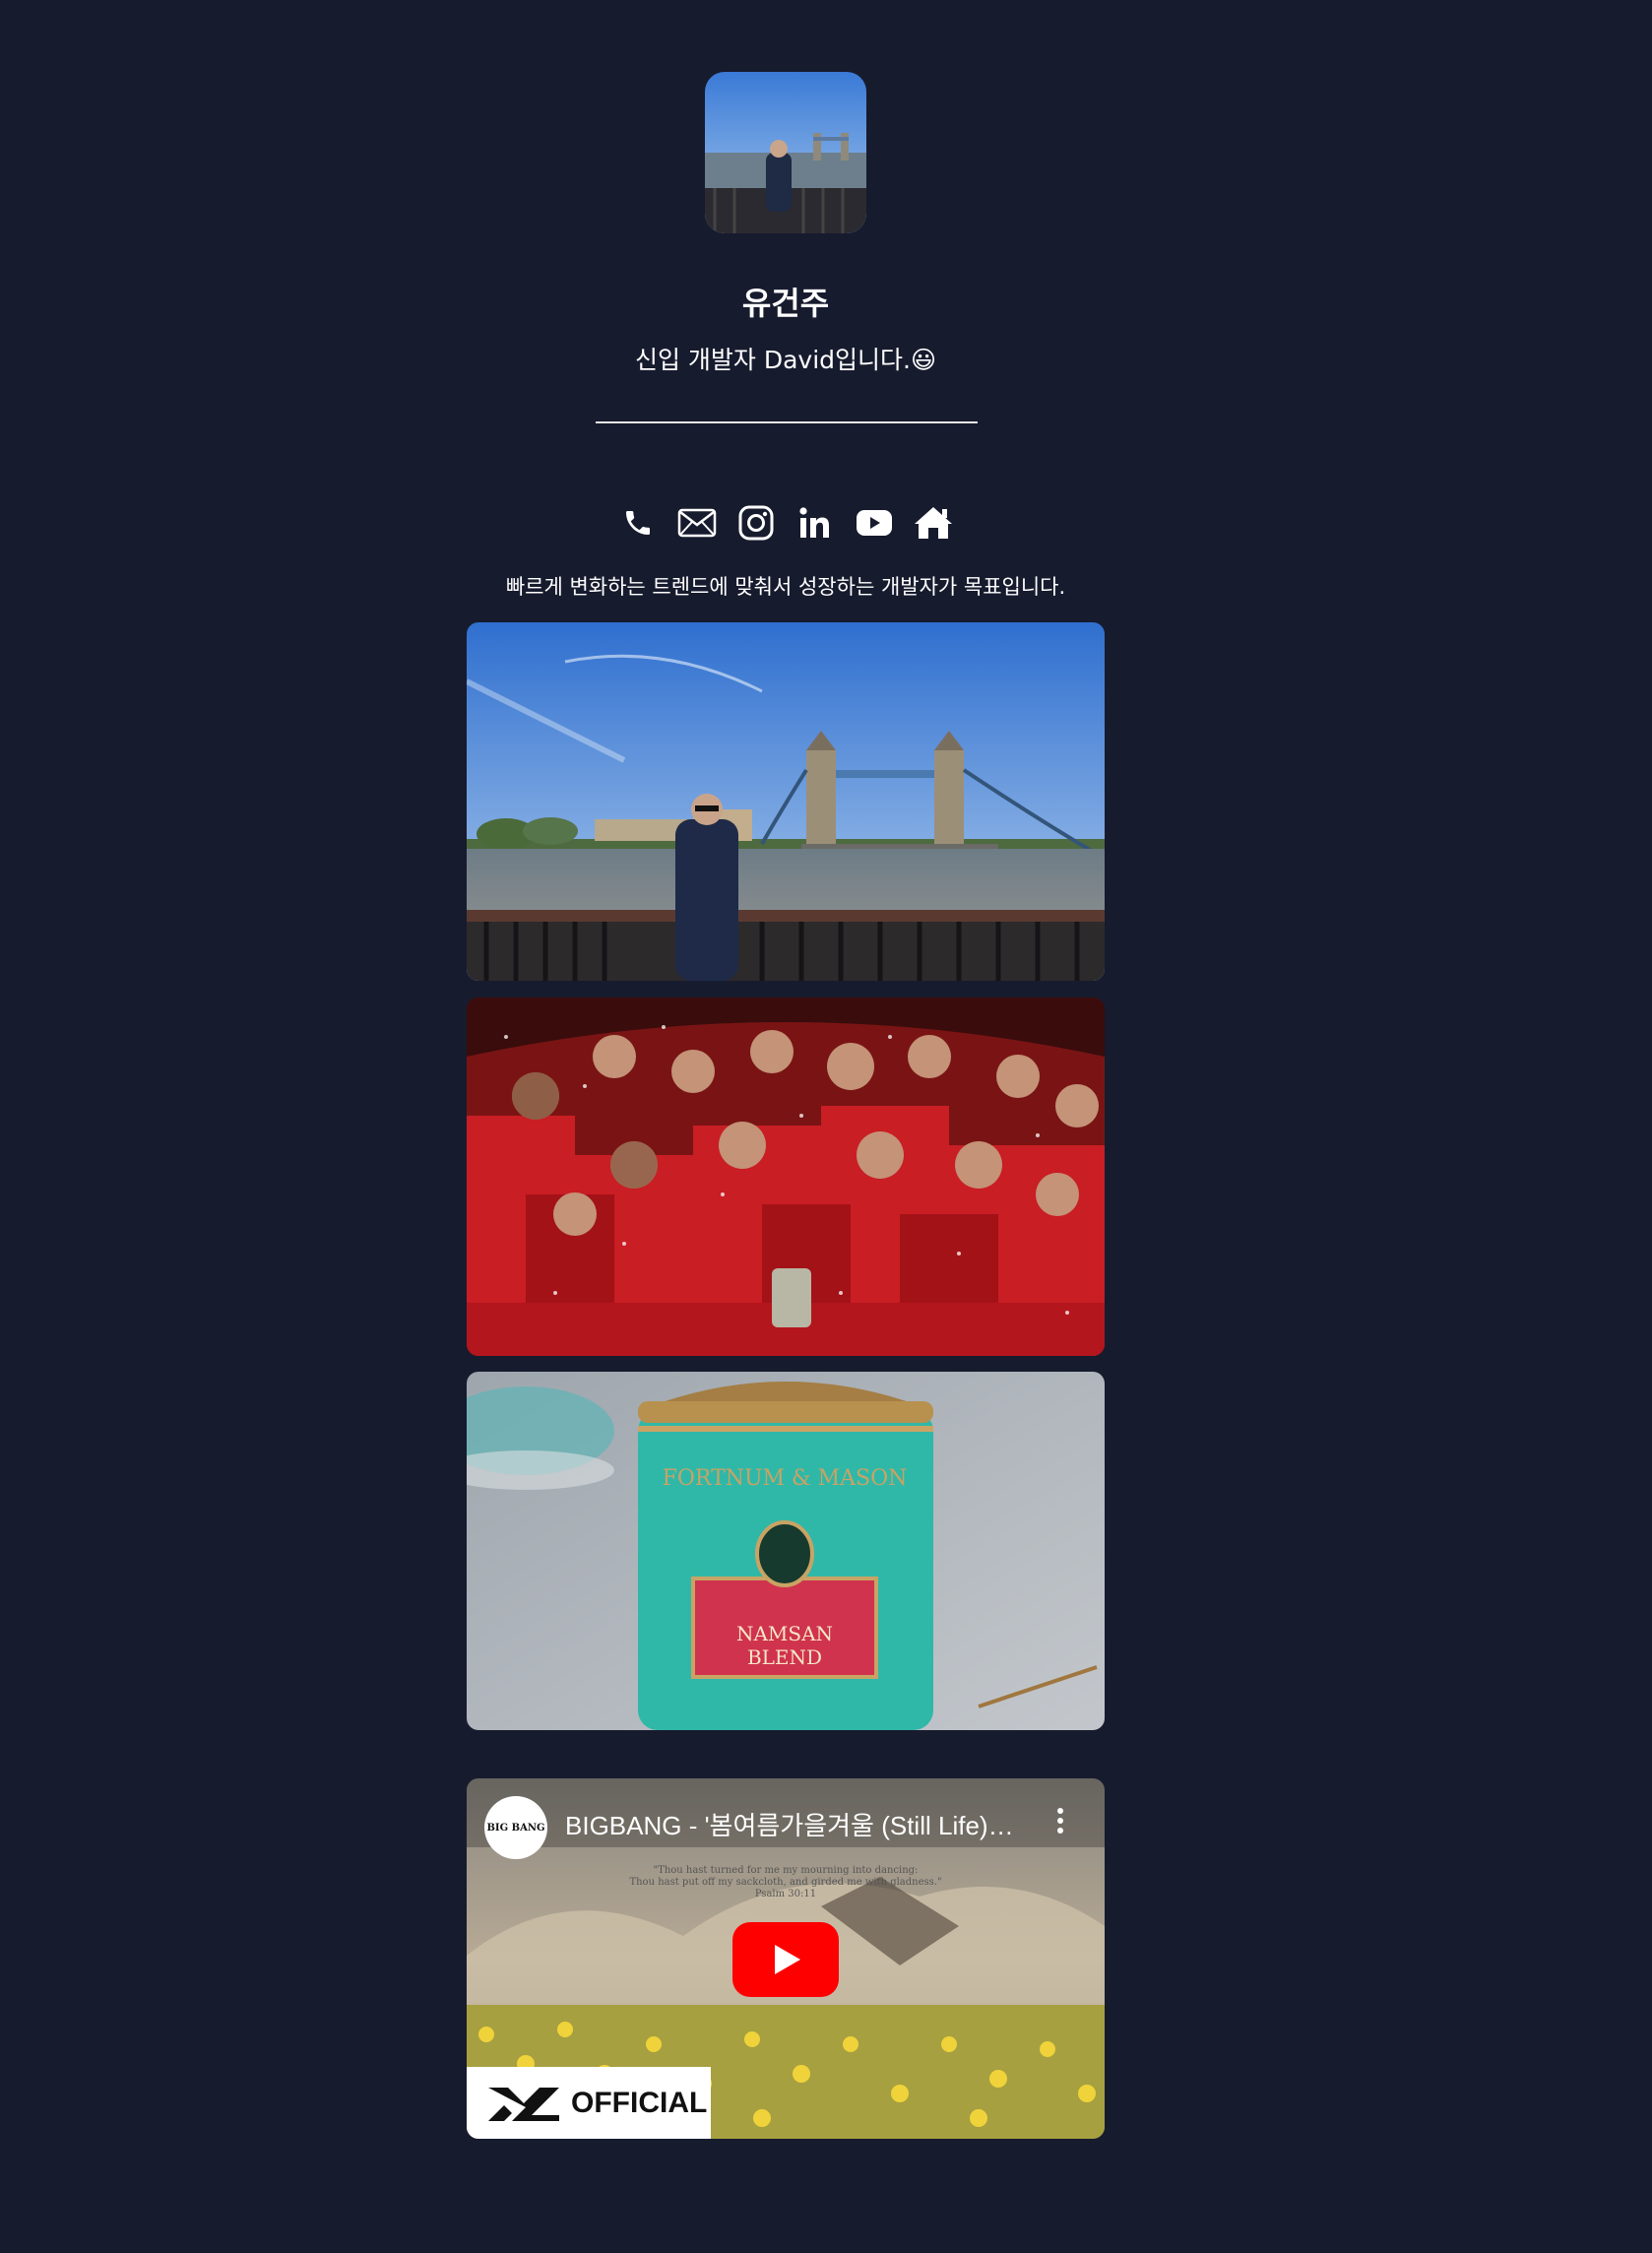 The width and height of the screenshot is (1652, 2253). I want to click on youtube-icon, so click(875, 523).